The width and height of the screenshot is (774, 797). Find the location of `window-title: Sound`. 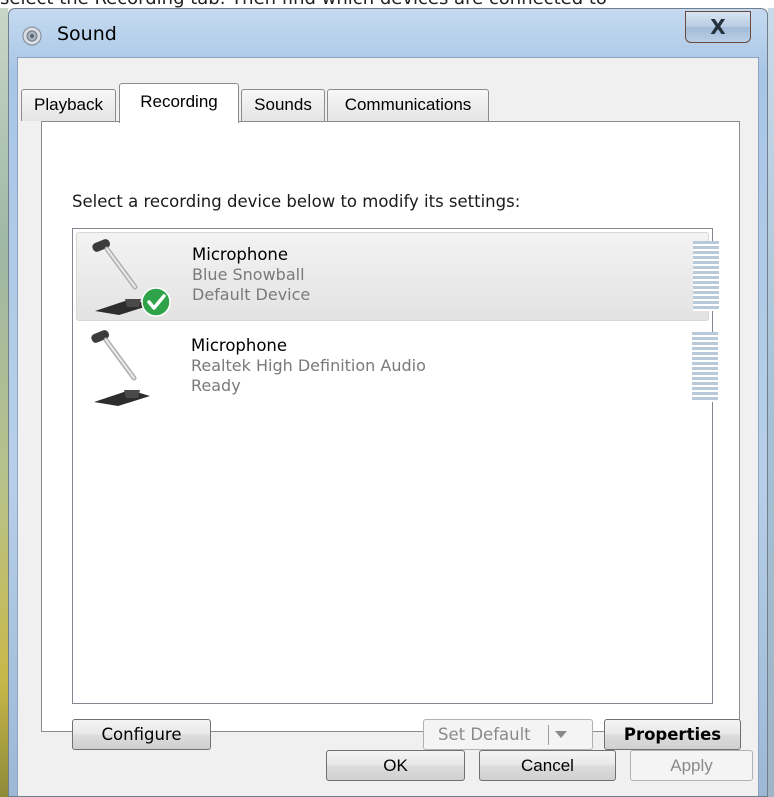

window-title: Sound is located at coordinates (87, 34).